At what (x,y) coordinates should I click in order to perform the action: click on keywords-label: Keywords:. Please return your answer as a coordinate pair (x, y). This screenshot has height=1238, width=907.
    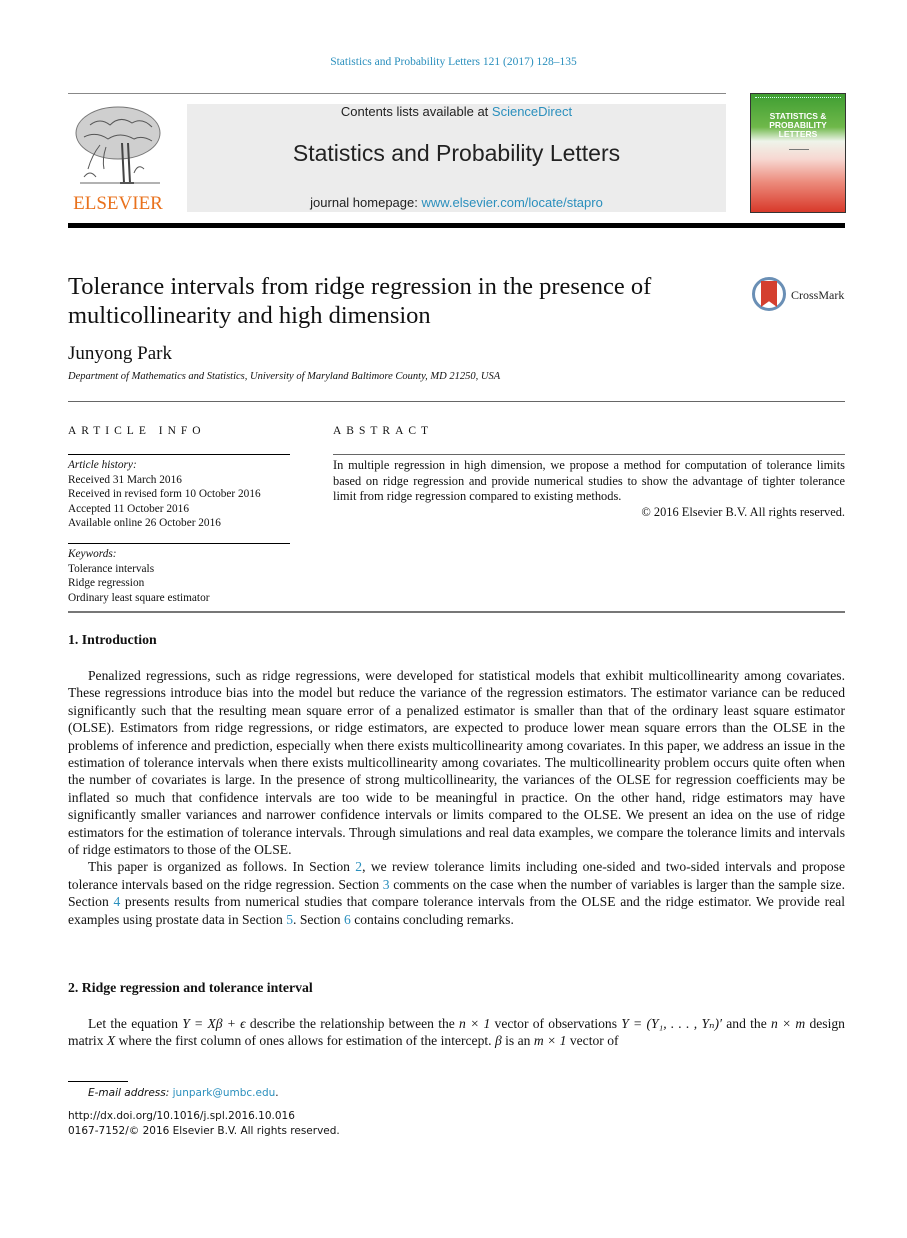
    Looking at the image, I should click on (92, 554).